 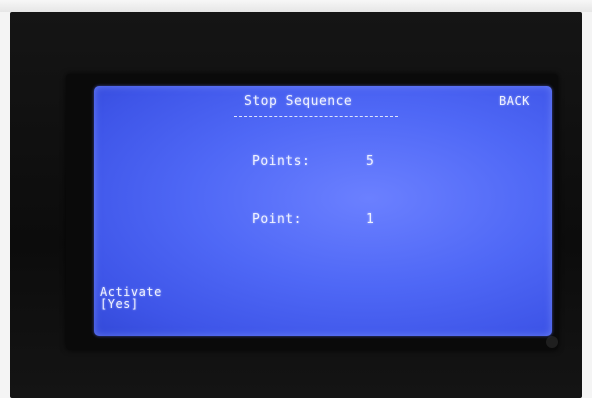 I want to click on points-value: 5, so click(x=370, y=162).